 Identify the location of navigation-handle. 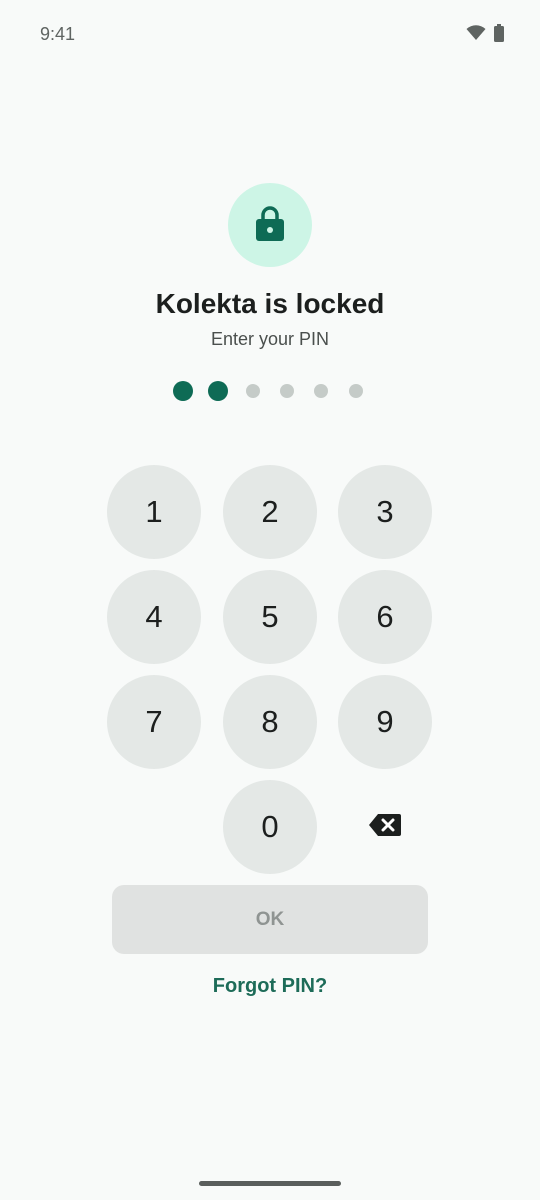
(270, 1183).